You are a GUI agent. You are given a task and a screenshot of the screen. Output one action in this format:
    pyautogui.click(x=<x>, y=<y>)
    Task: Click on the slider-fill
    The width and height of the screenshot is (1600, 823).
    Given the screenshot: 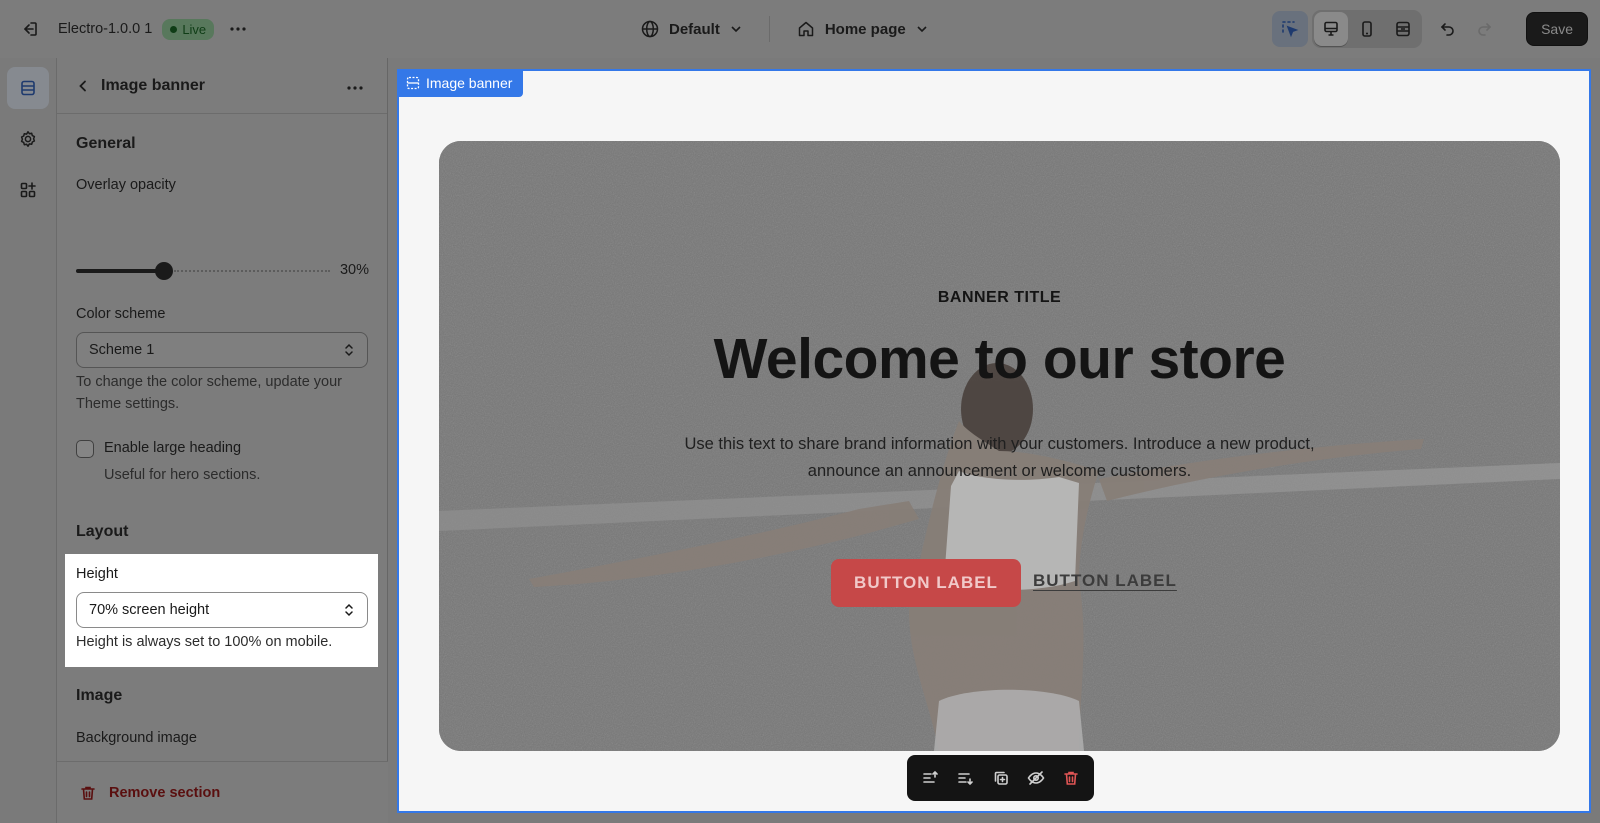 What is the action you would take?
    pyautogui.click(x=120, y=271)
    